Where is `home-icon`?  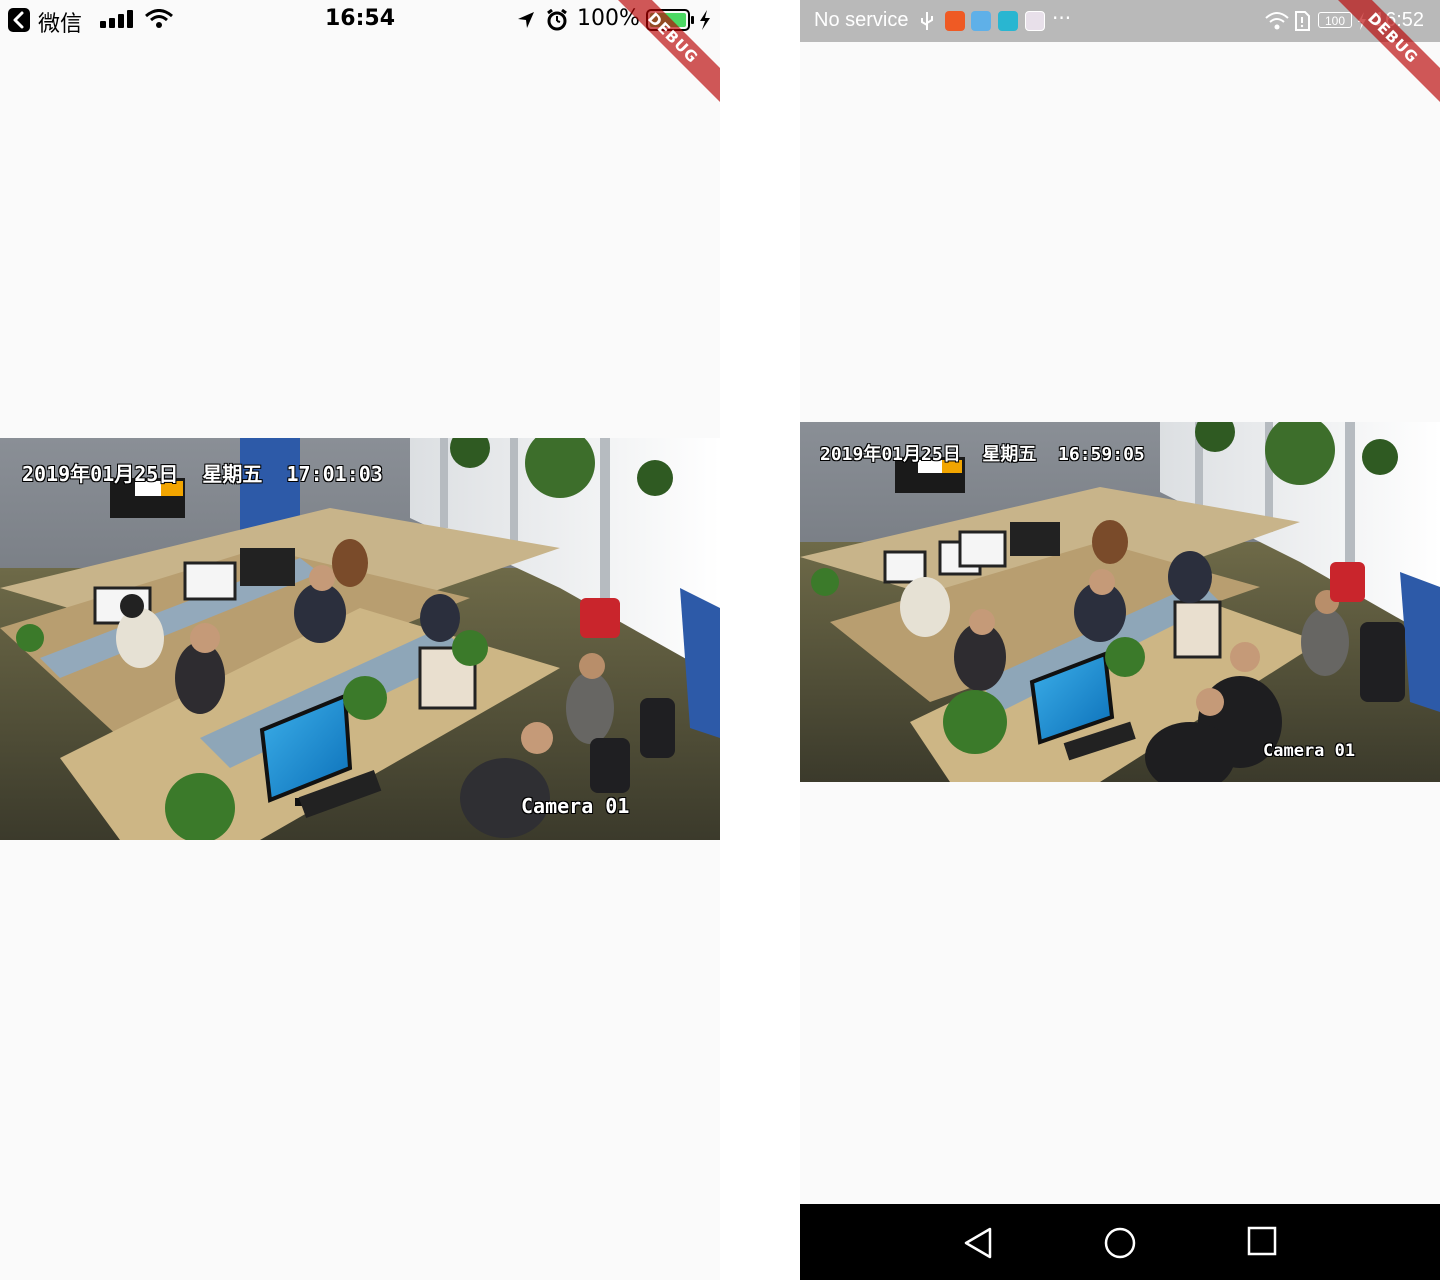 home-icon is located at coordinates (1120, 1243).